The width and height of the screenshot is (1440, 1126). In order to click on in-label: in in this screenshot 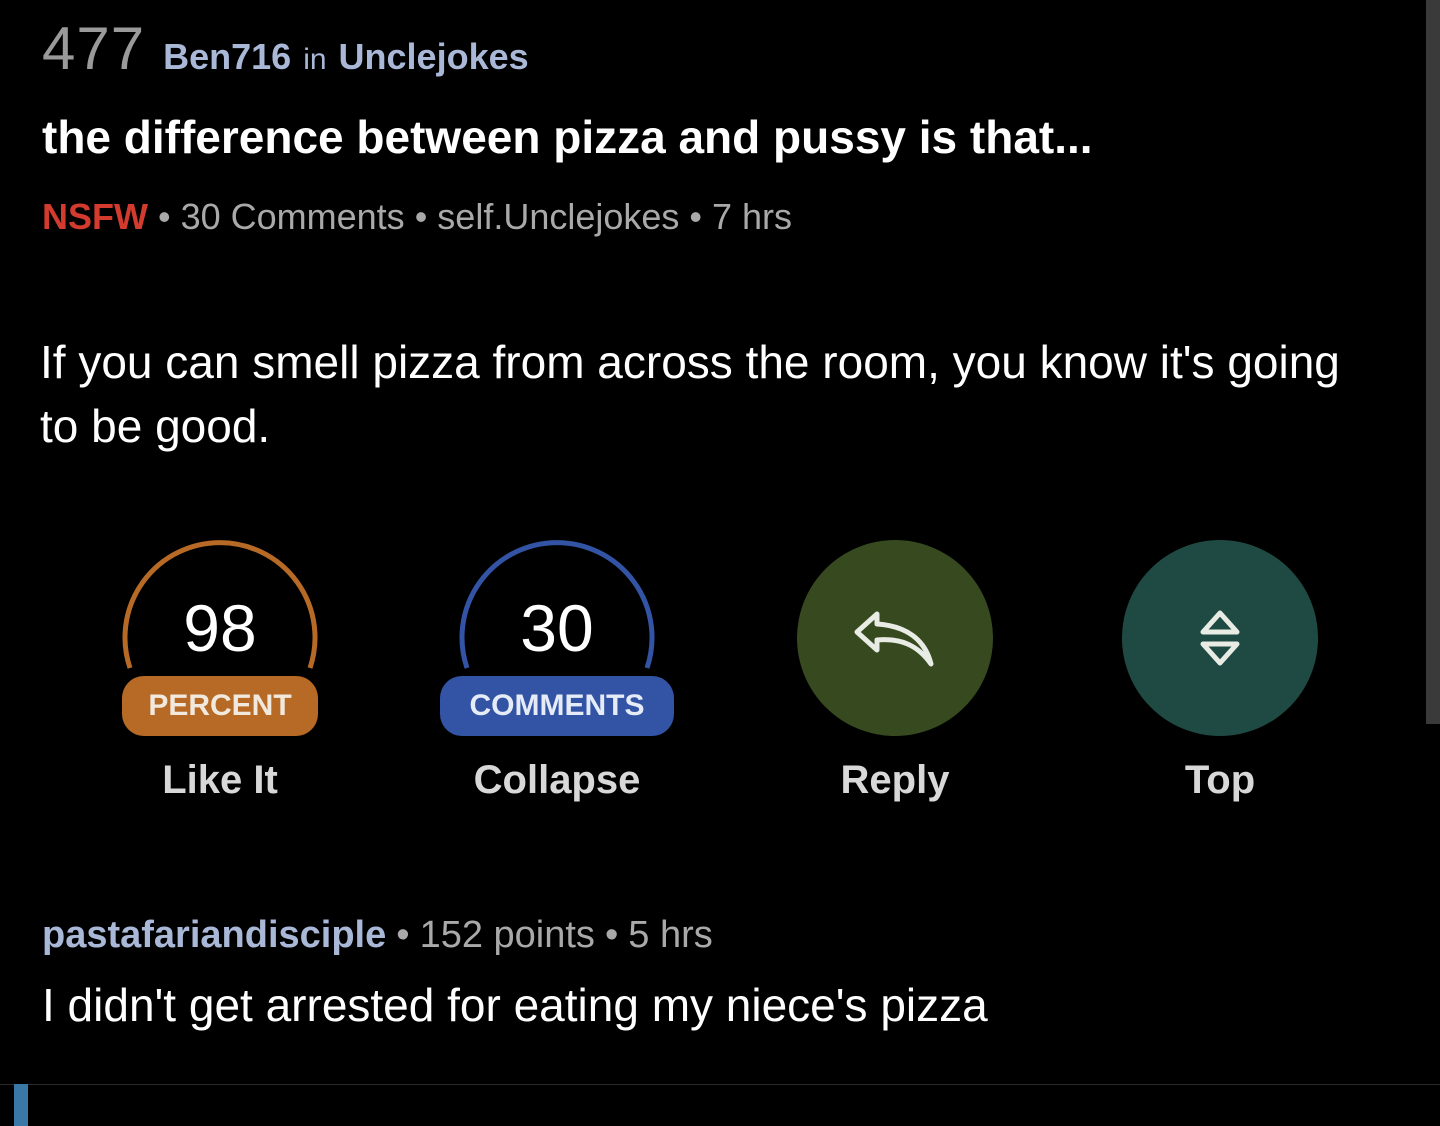, I will do `click(315, 59)`.